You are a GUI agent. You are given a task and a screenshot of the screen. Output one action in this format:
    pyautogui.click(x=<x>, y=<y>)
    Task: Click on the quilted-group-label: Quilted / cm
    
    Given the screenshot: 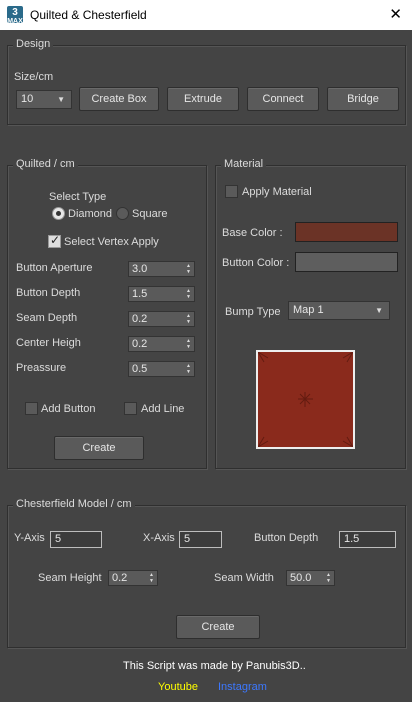 What is the action you would take?
    pyautogui.click(x=45, y=164)
    